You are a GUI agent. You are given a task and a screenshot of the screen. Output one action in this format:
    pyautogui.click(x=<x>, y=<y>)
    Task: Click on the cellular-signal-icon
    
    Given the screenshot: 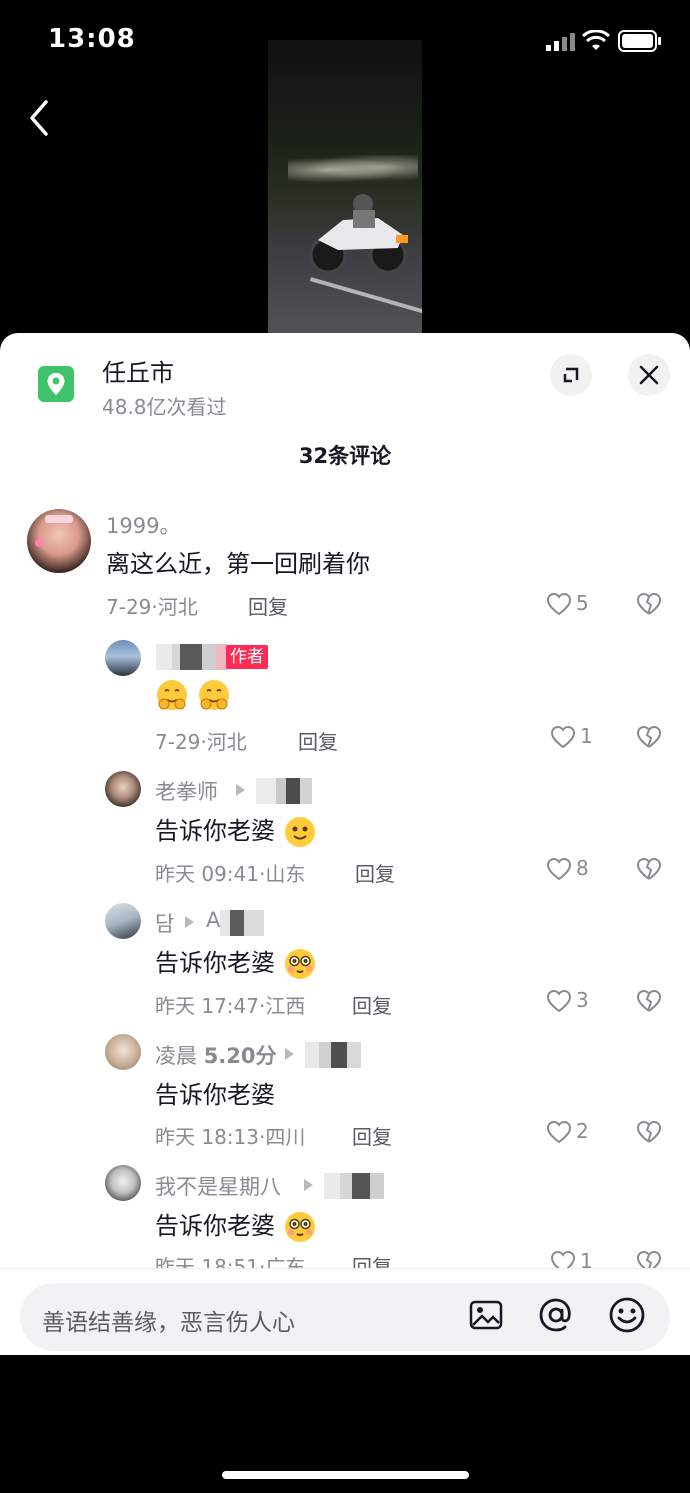 What is the action you would take?
    pyautogui.click(x=560, y=42)
    